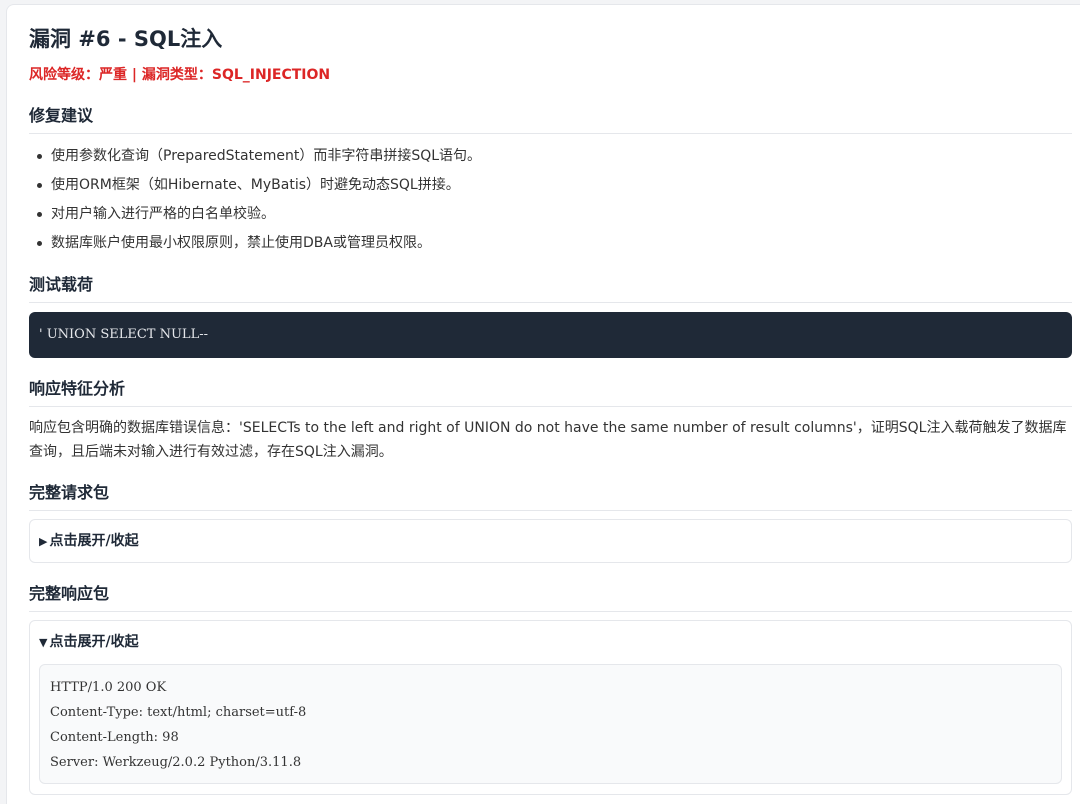 The height and width of the screenshot is (804, 1080). Describe the element at coordinates (554, 185) in the screenshot. I see `list-item: 使用ORM框架（如Hibernate、MyBatis）时避免动态SQL拼接。` at that location.